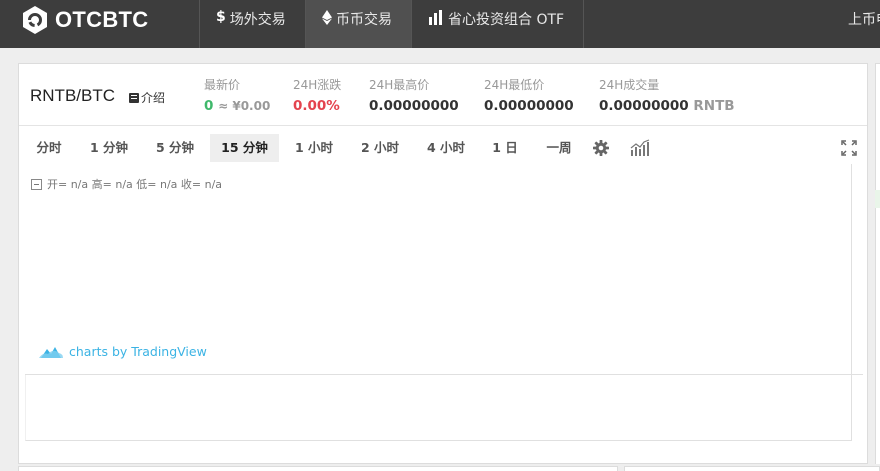 This screenshot has width=880, height=471. I want to click on tradingview-brand: charts by TradingView, so click(123, 351).